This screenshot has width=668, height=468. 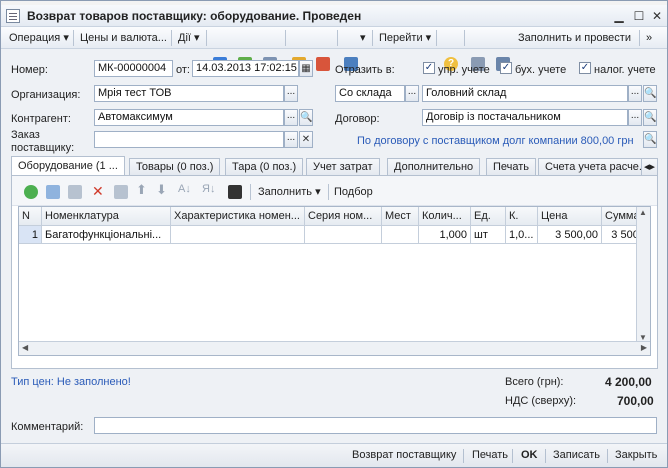 I want to click on table-cell-quantity: 1,000, so click(x=445, y=235).